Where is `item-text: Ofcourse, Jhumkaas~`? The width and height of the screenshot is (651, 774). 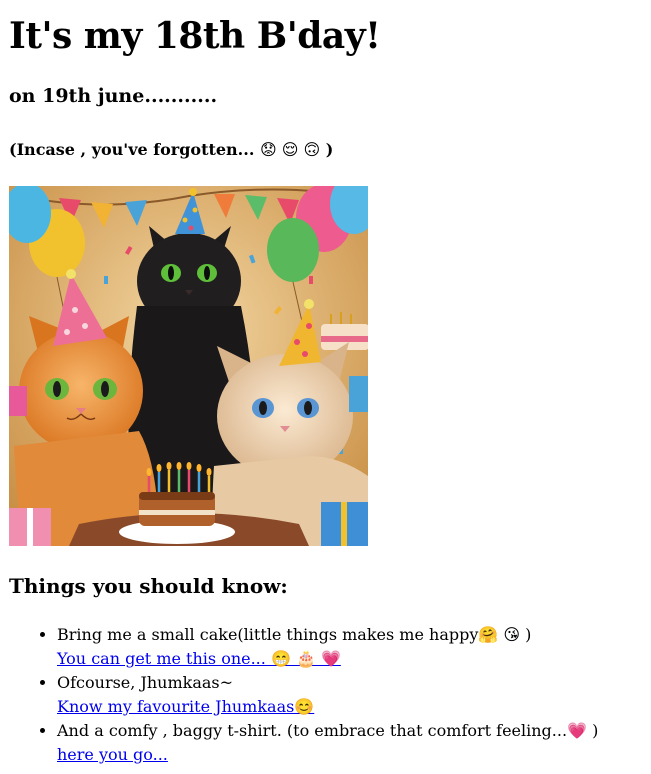 item-text: Ofcourse, Jhumkaas~ is located at coordinates (145, 682).